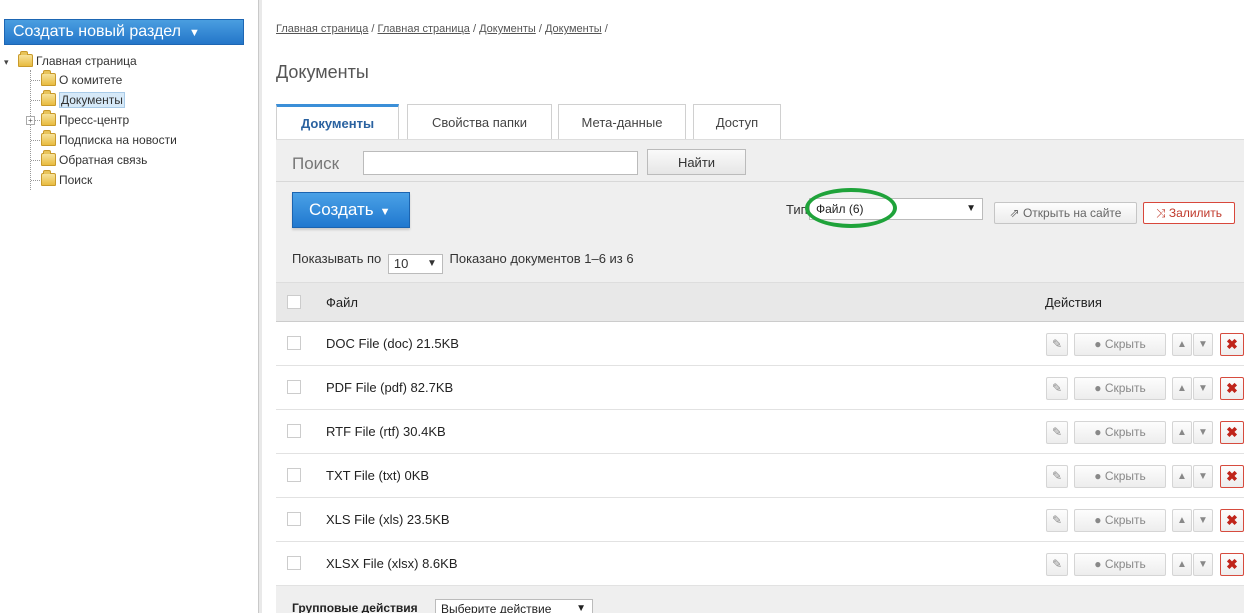  What do you see at coordinates (760, 564) in the screenshot?
I see `table-row: XLSX File (xlsx) 8.6KB ✎ ● Скрыть ▲ ▼ ✖` at bounding box center [760, 564].